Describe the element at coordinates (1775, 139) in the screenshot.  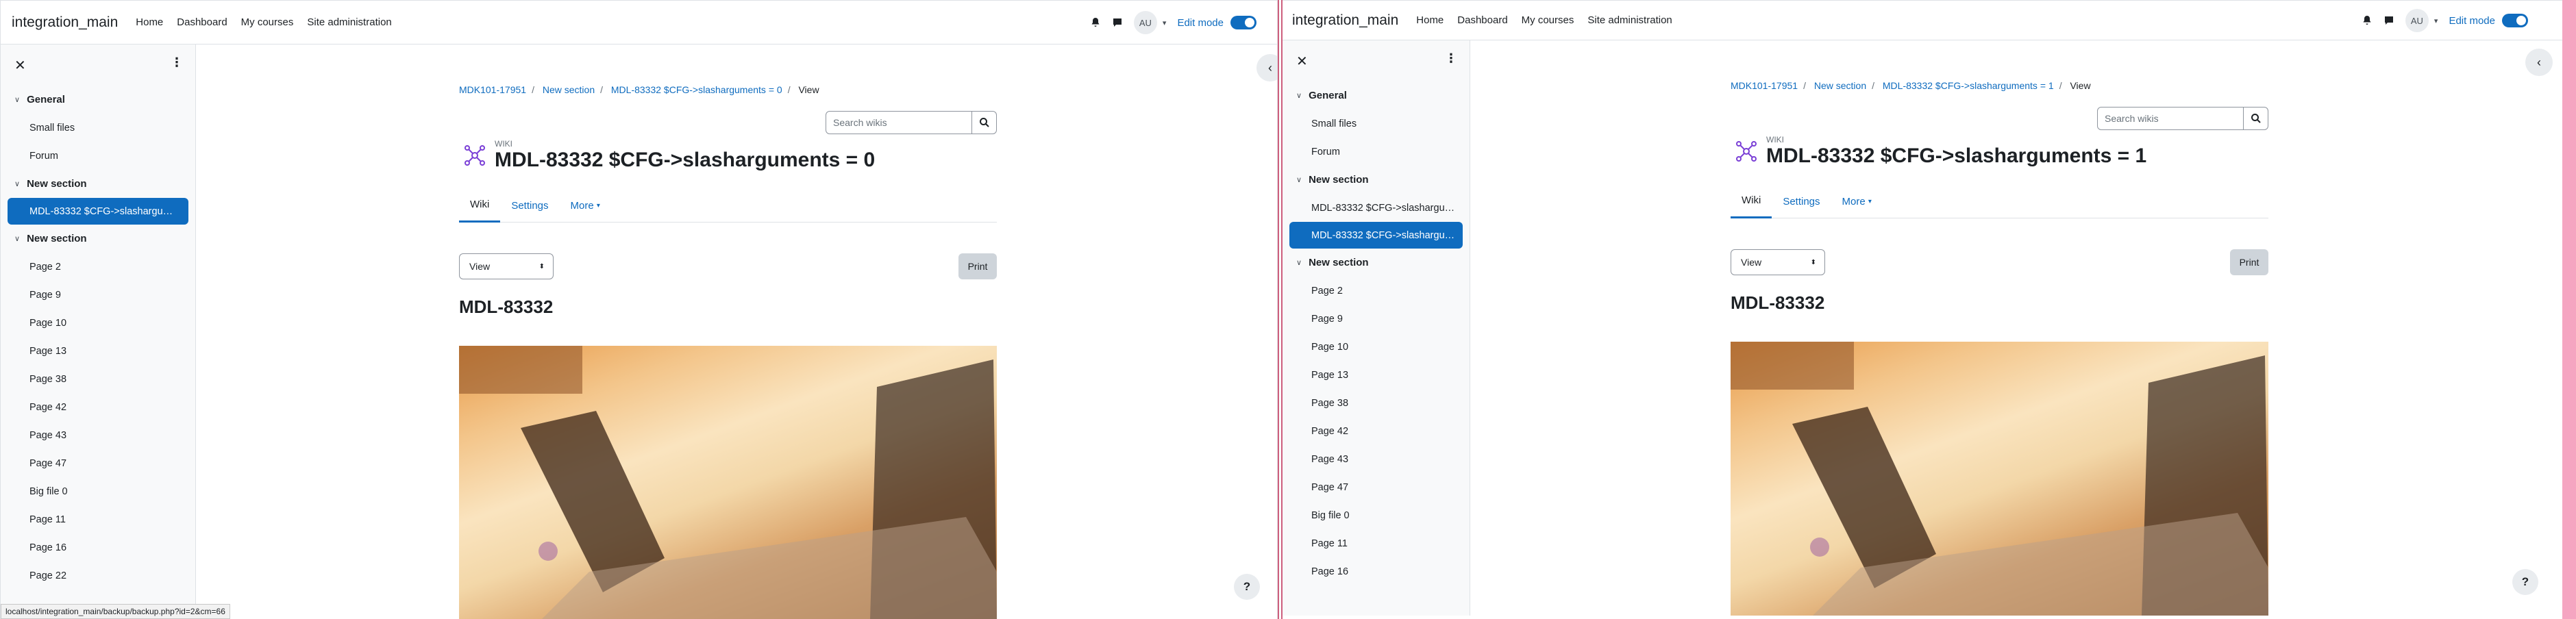
I see `module-label: WIKI` at that location.